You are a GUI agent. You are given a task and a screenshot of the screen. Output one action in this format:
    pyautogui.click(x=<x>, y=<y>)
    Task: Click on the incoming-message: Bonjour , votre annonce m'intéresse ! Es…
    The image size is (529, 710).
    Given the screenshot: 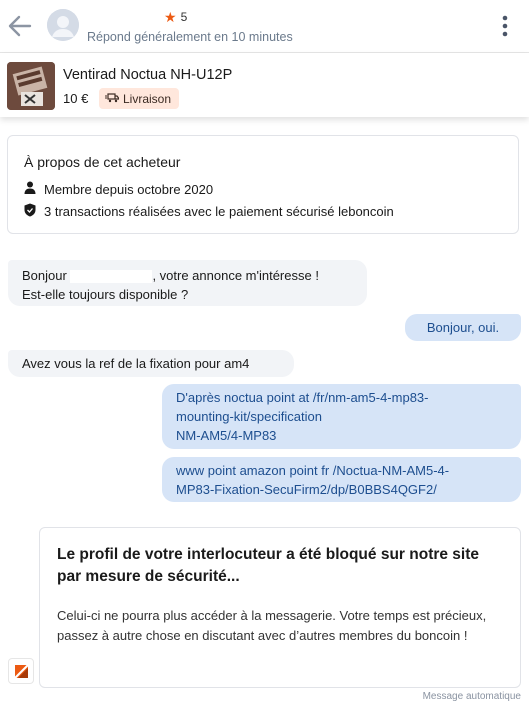 What is the action you would take?
    pyautogui.click(x=187, y=283)
    